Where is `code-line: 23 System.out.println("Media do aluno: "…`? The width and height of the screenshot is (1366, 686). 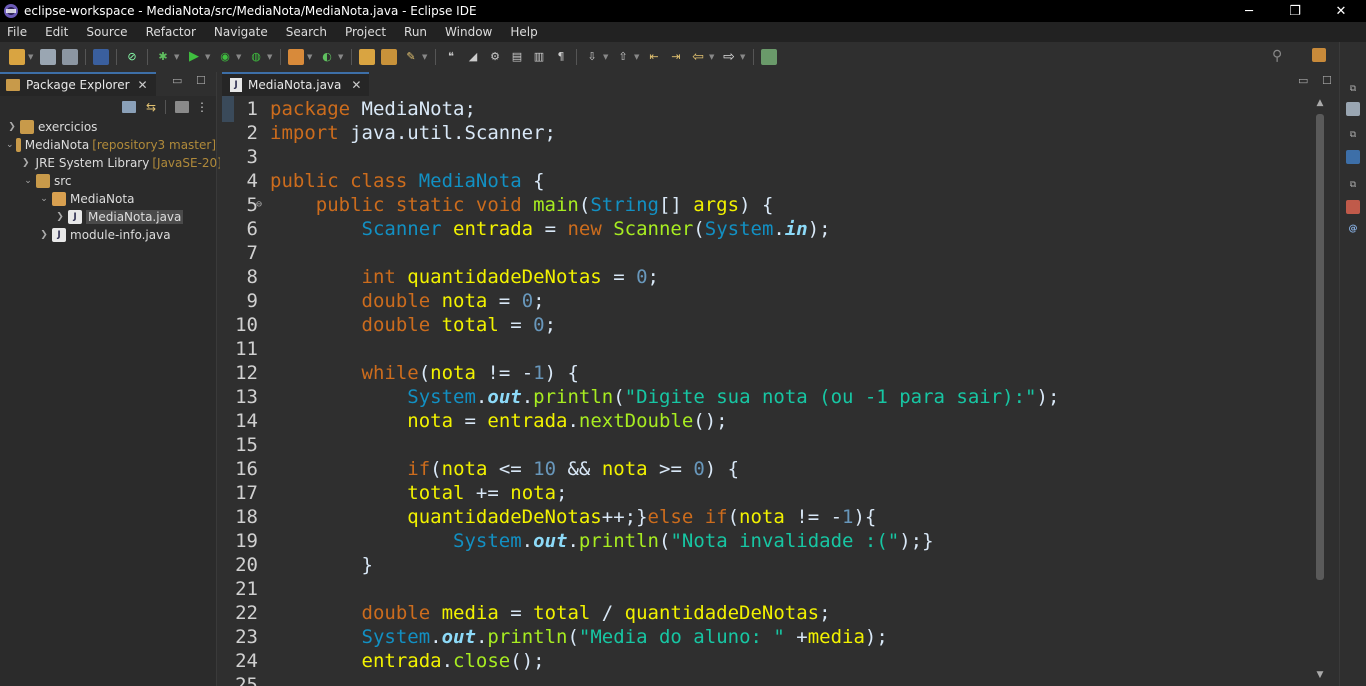 code-line: 23 System.out.println("Media do aluno: "… is located at coordinates (765, 637).